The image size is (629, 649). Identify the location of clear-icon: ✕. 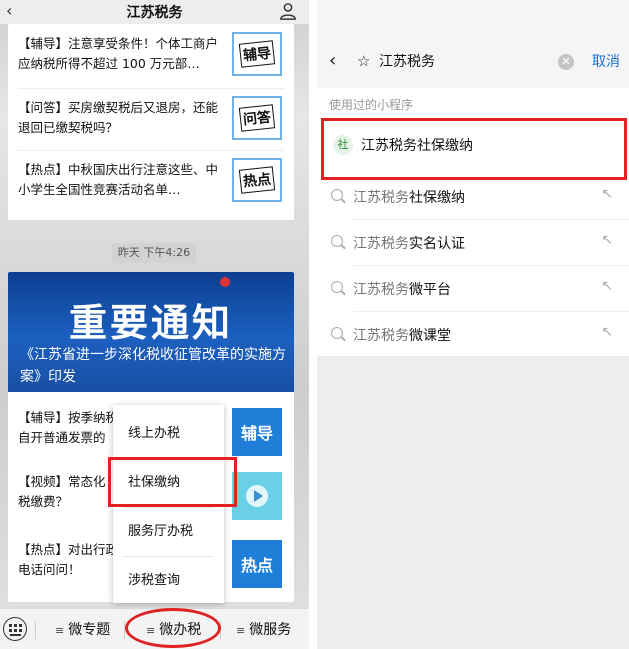
(566, 62).